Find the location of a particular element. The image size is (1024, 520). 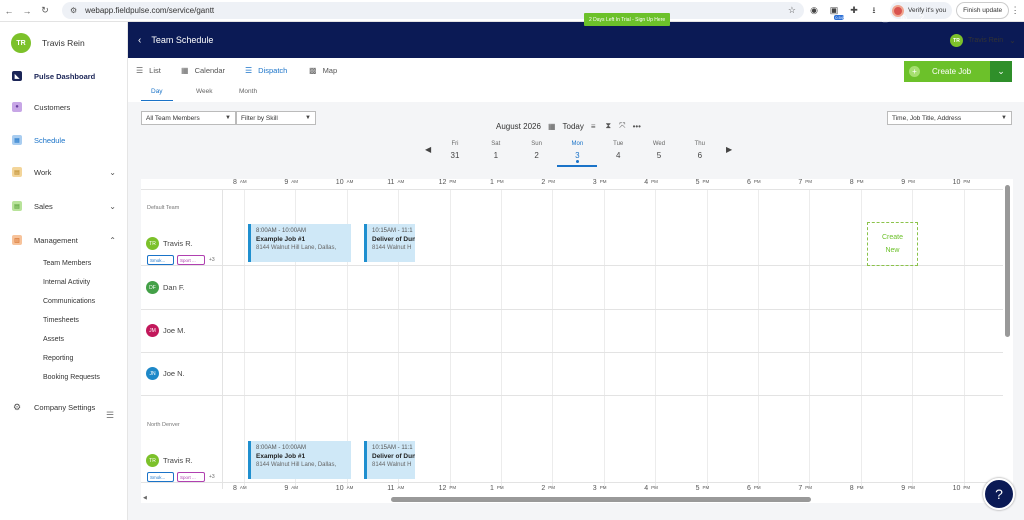

member-row-travis: TR Travis R. is located at coordinates (169, 243).